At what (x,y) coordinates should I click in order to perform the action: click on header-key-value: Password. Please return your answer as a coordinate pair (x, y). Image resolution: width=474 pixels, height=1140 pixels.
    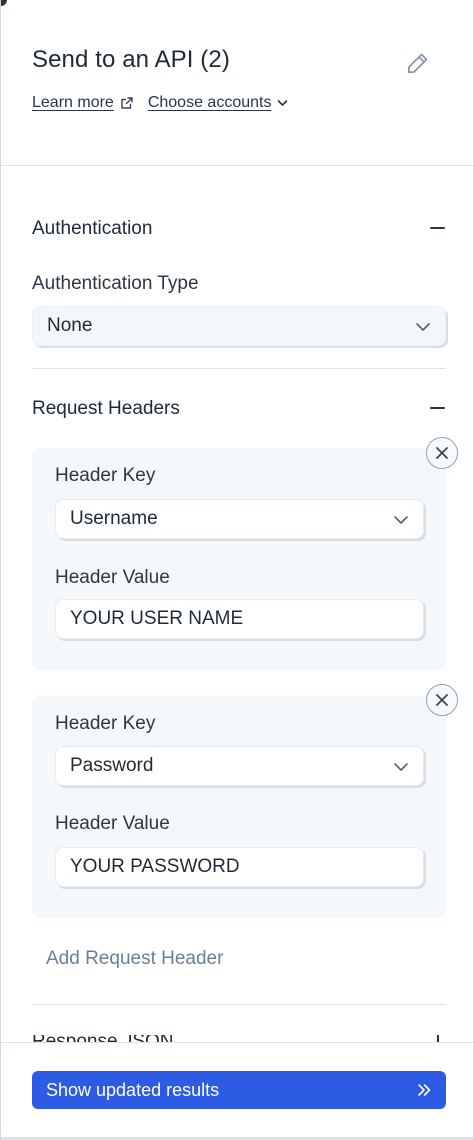
    Looking at the image, I should click on (112, 765).